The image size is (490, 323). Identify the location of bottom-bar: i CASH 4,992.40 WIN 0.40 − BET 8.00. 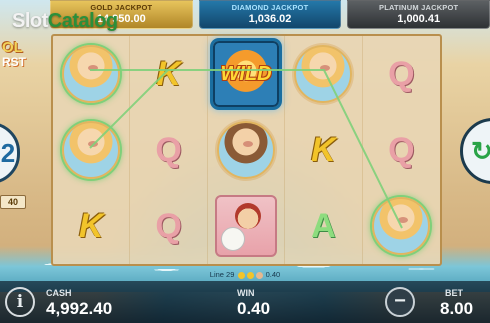
(245, 302).